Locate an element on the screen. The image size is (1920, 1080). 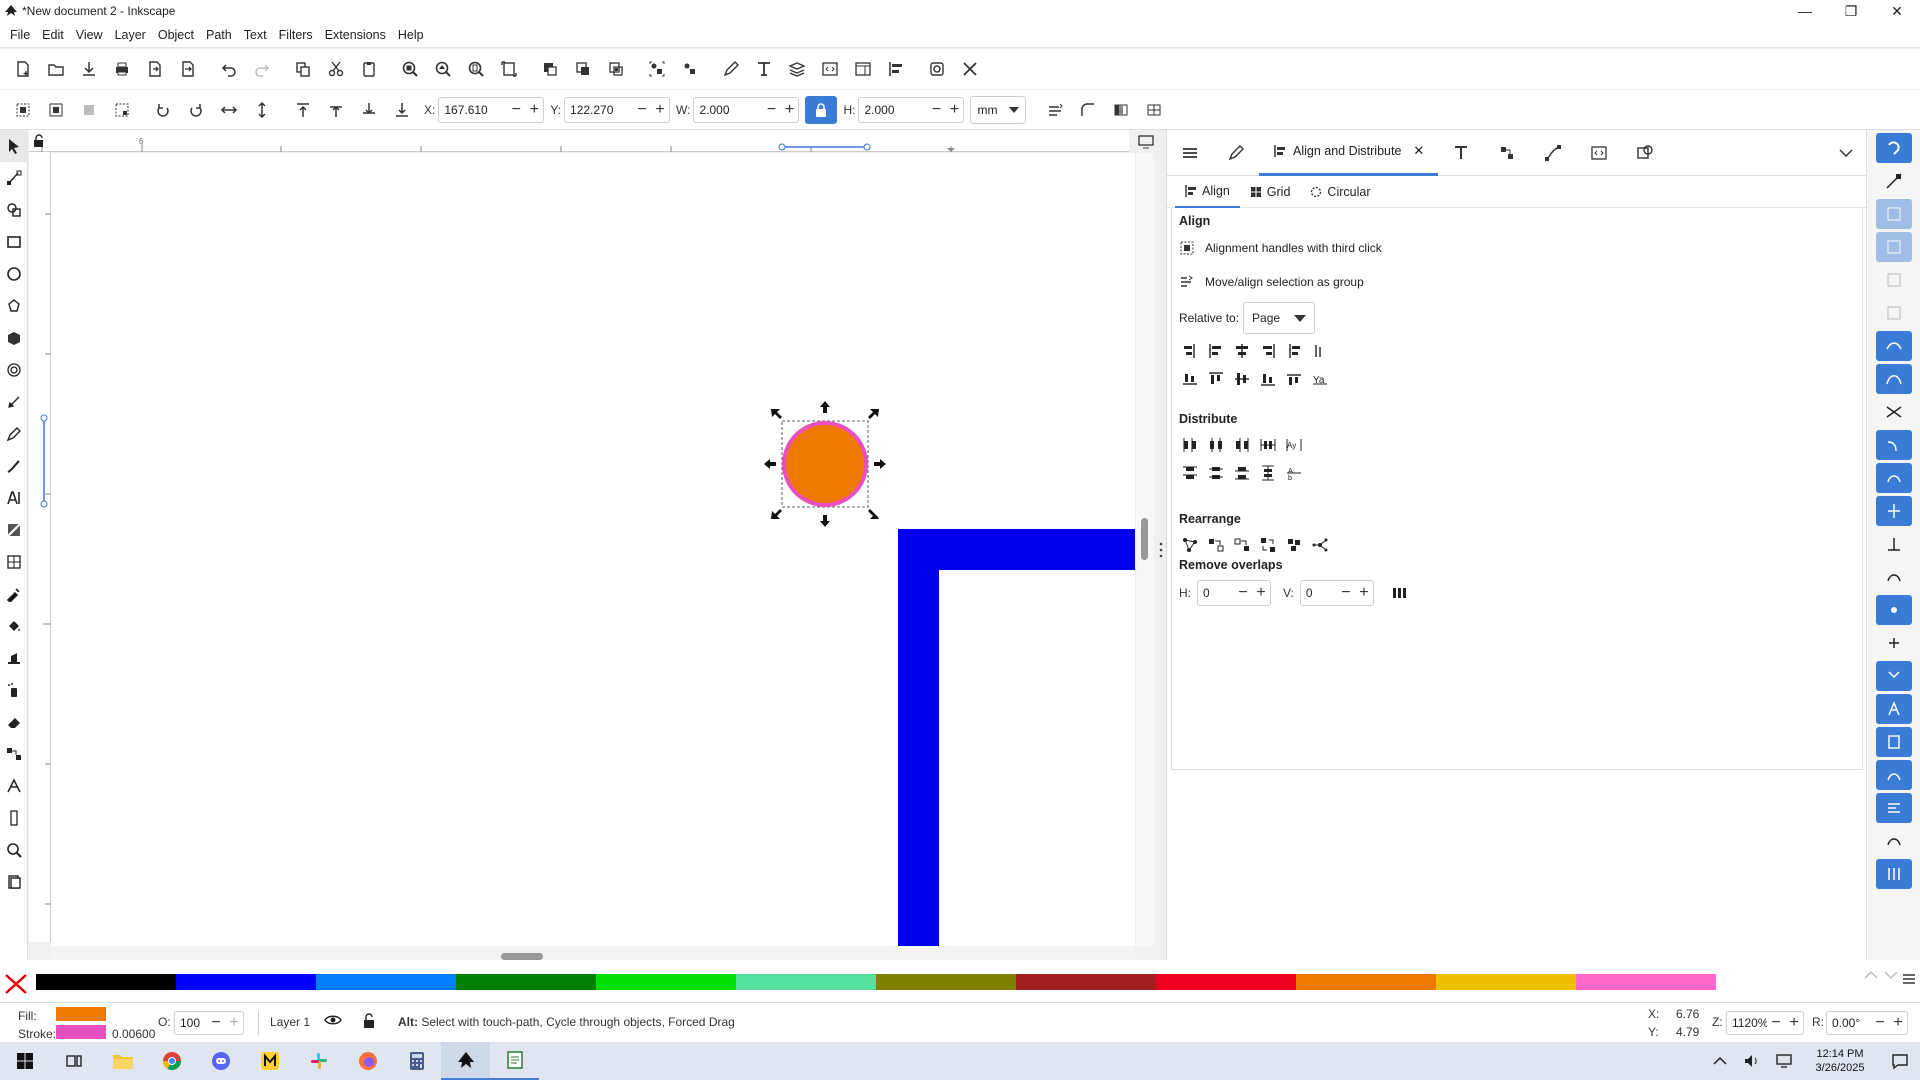
align-center-horizontal-icon is located at coordinates (1242, 379).